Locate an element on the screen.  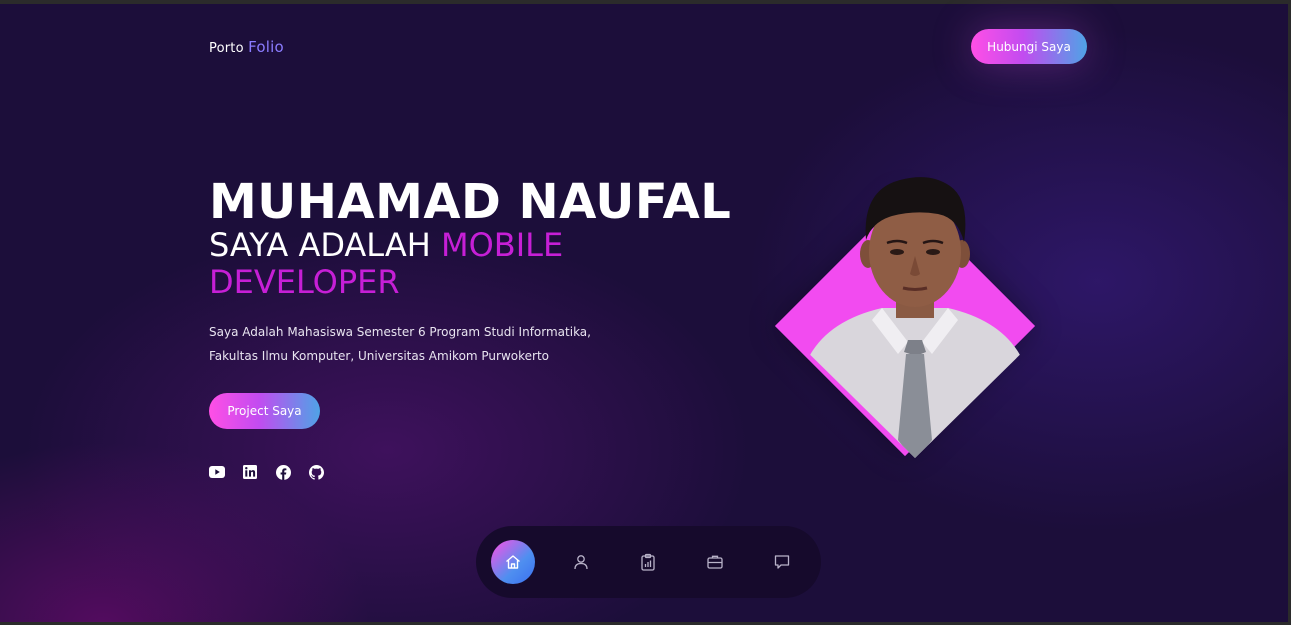
linkedin-icon is located at coordinates (250, 472).